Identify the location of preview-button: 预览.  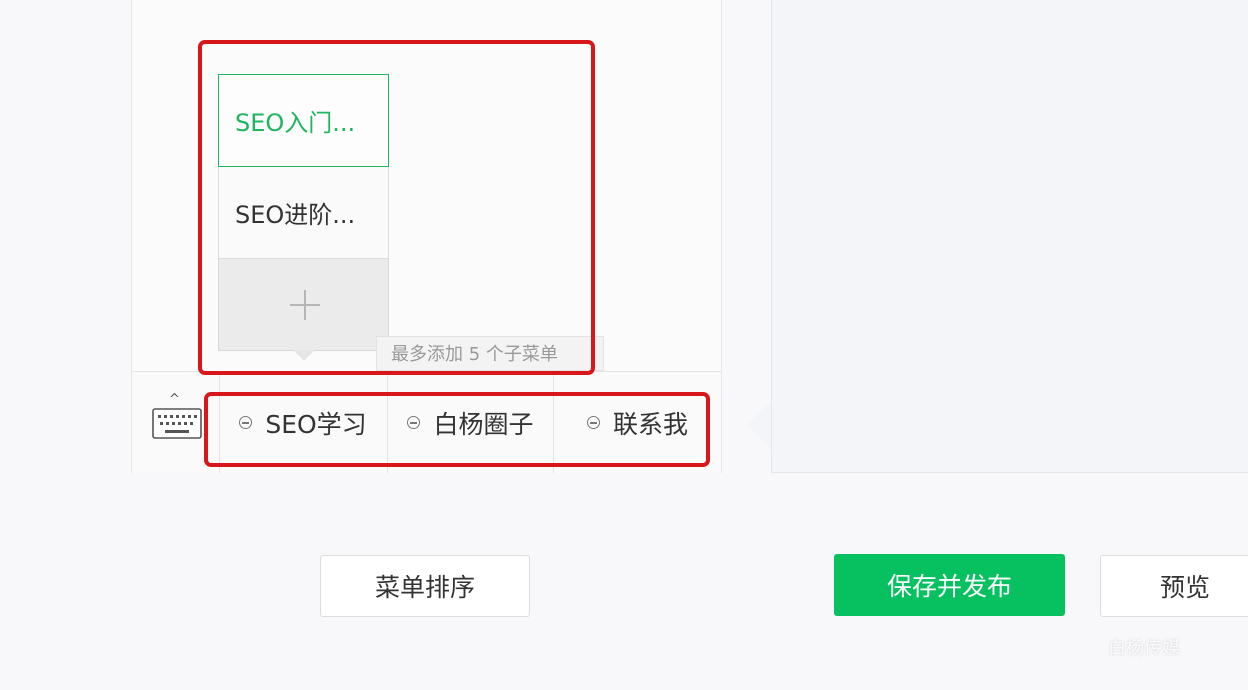
(1174, 586).